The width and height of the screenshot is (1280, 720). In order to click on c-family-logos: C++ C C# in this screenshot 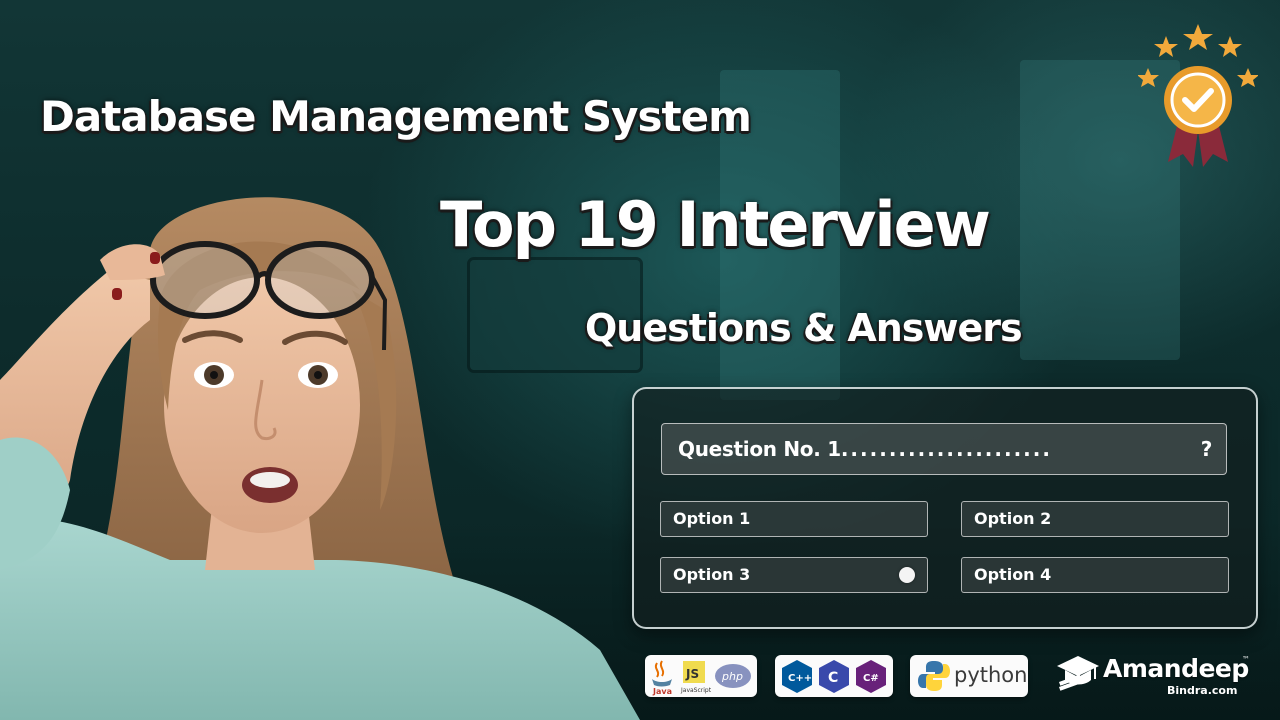, I will do `click(834, 676)`.